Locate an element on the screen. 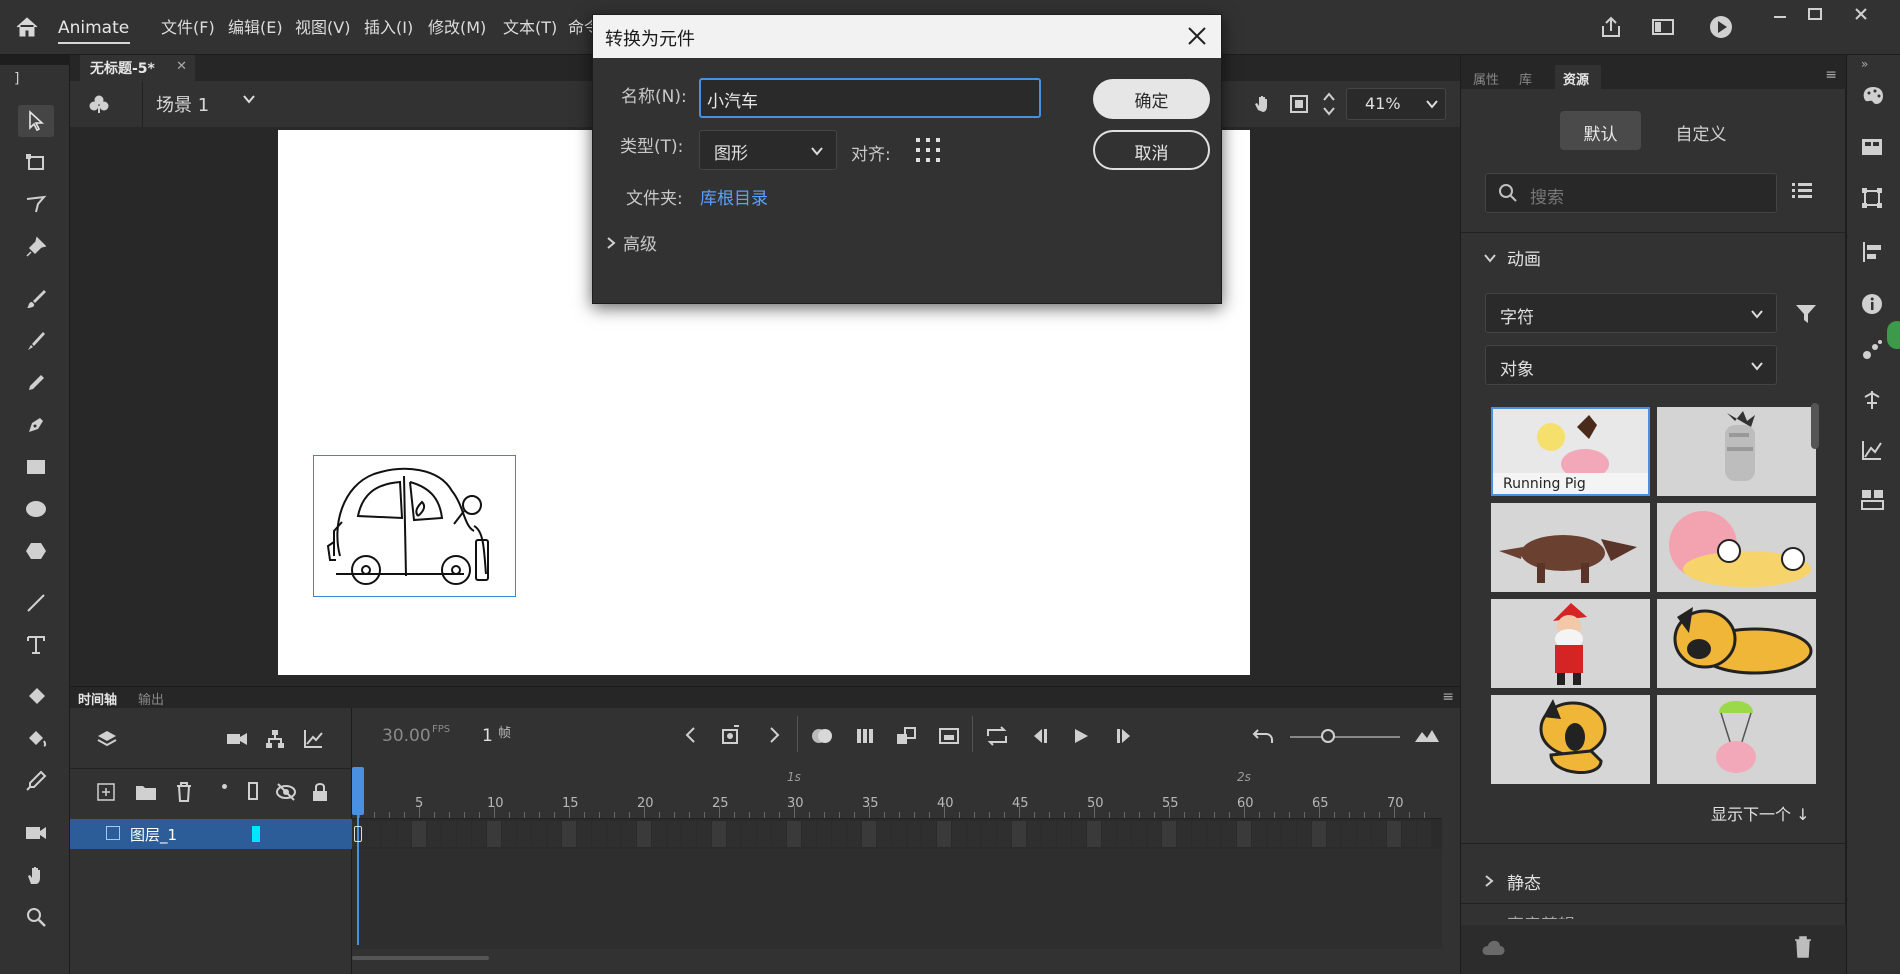 The width and height of the screenshot is (1900, 974). transform-icon is located at coordinates (1872, 200).